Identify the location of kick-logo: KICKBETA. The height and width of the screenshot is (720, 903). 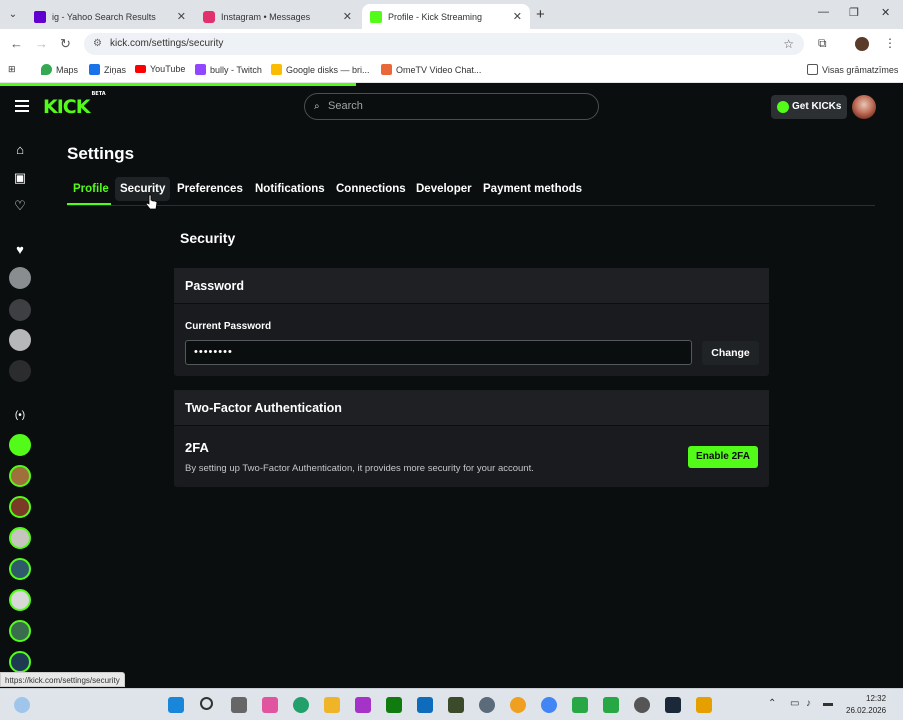
(74, 104).